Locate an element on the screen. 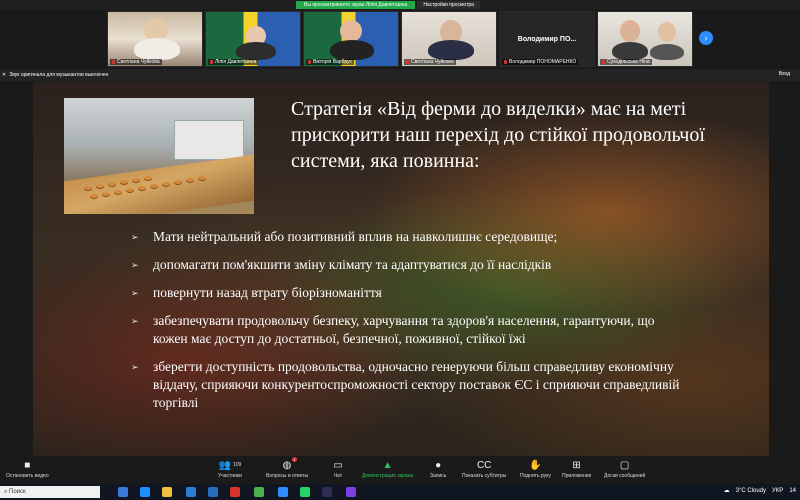 Image resolution: width=800 pixels, height=500 pixels. next-participants-button: › is located at coordinates (706, 38).